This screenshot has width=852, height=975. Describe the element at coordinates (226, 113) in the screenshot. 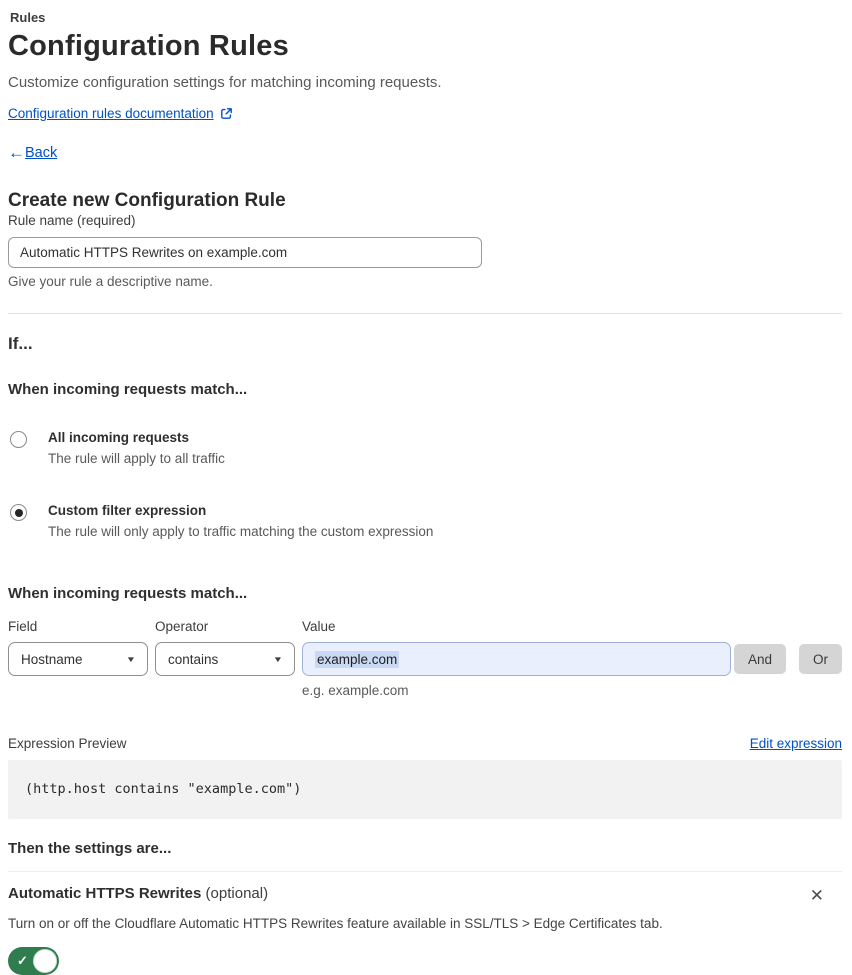

I see `external-link-icon` at that location.